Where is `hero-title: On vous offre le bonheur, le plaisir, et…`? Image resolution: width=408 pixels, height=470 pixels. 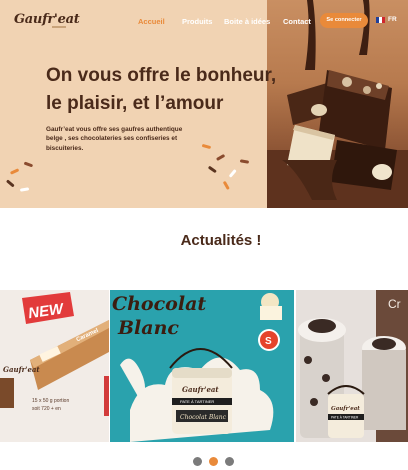
hero-title: On vous offre le bonheur, le plaisir, et… is located at coordinates (176, 90).